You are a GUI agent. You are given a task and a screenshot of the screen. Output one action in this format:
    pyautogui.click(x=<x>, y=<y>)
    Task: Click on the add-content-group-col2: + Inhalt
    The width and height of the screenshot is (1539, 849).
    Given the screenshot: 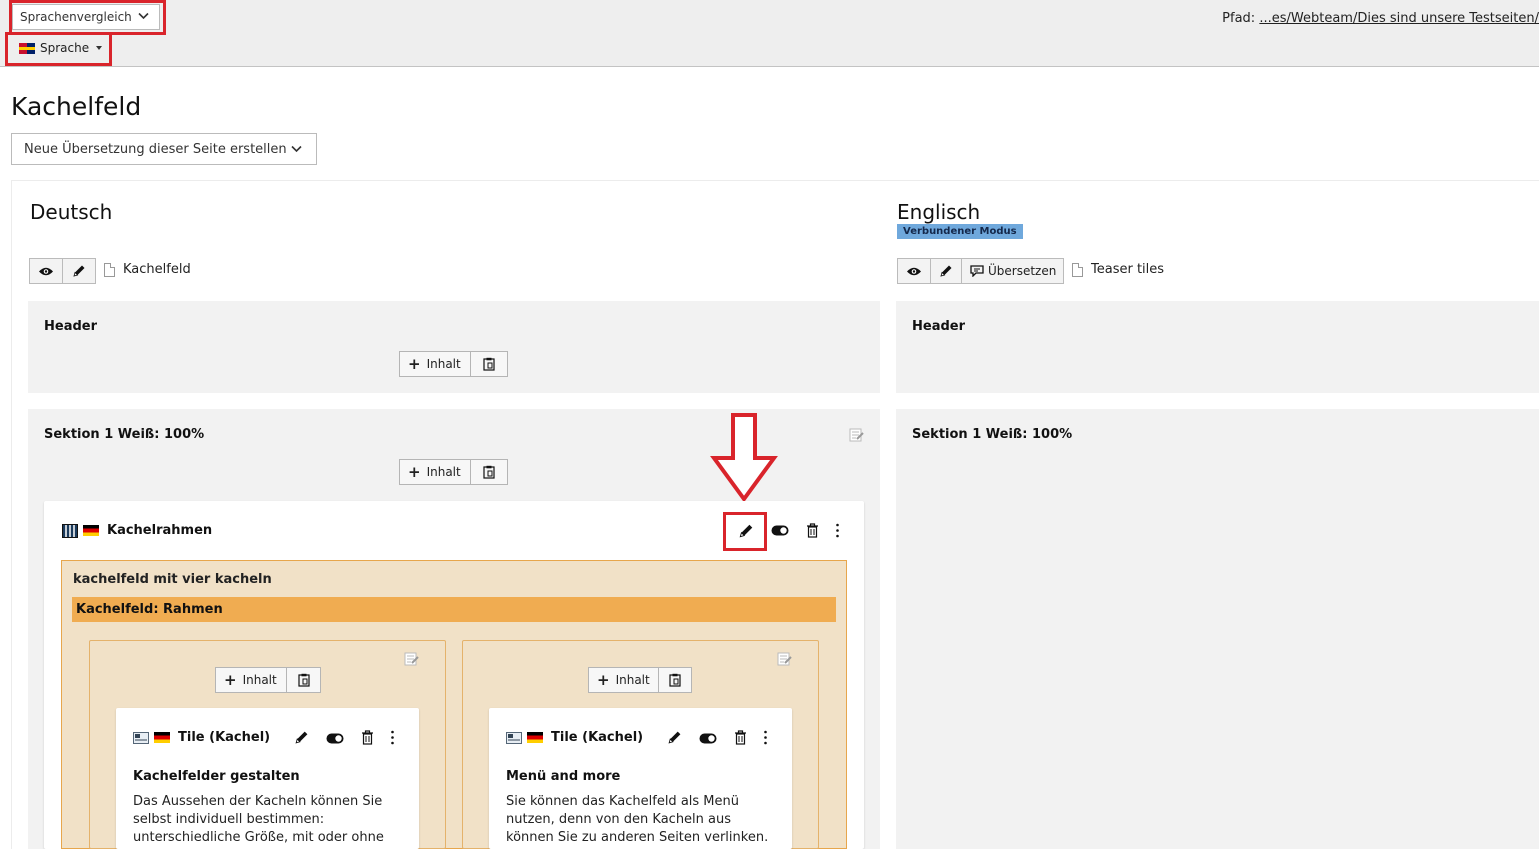 What is the action you would take?
    pyautogui.click(x=640, y=680)
    